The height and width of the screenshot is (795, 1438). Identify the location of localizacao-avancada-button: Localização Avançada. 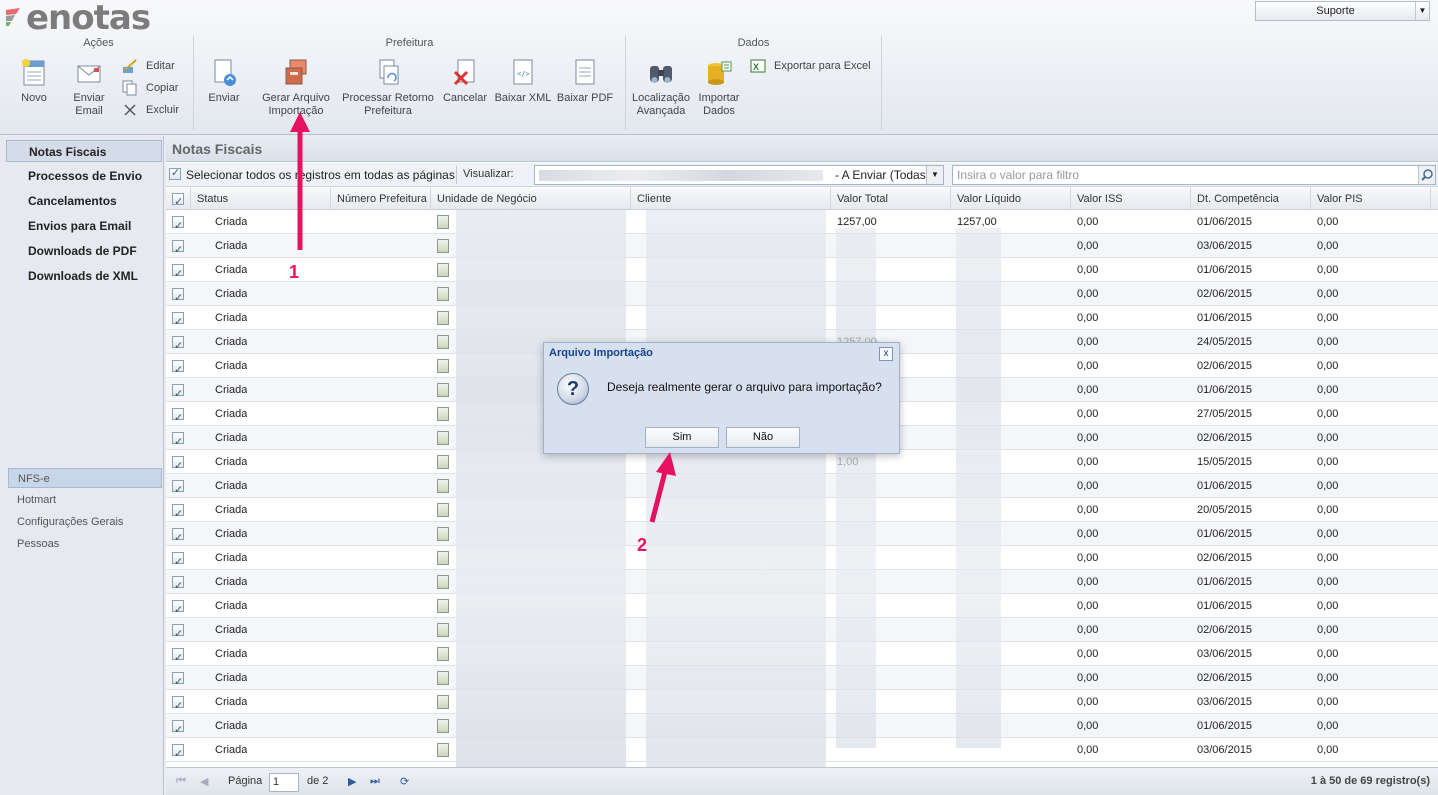
(661, 88).